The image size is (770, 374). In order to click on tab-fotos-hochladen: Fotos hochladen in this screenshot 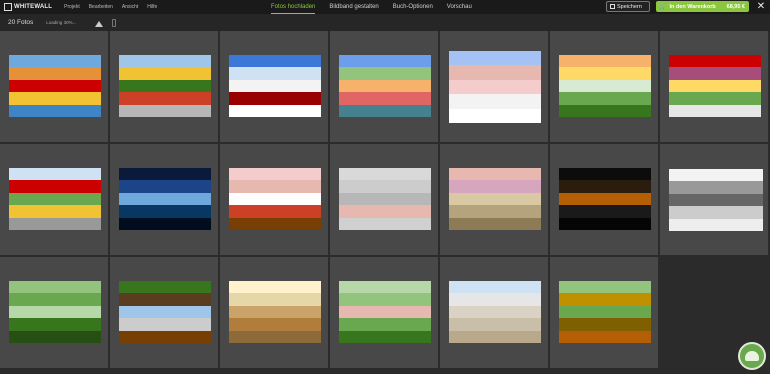, I will do `click(293, 7)`.